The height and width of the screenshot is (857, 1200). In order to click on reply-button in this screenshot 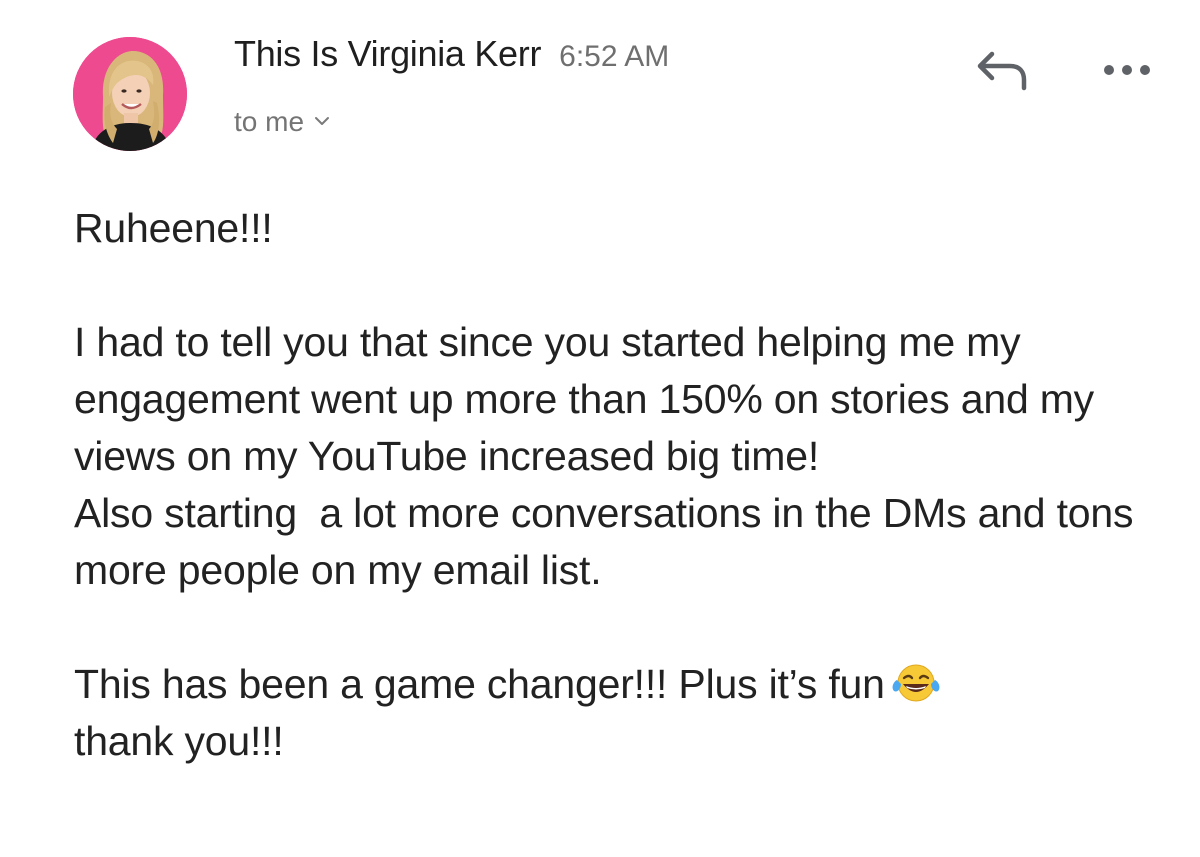, I will do `click(1002, 69)`.